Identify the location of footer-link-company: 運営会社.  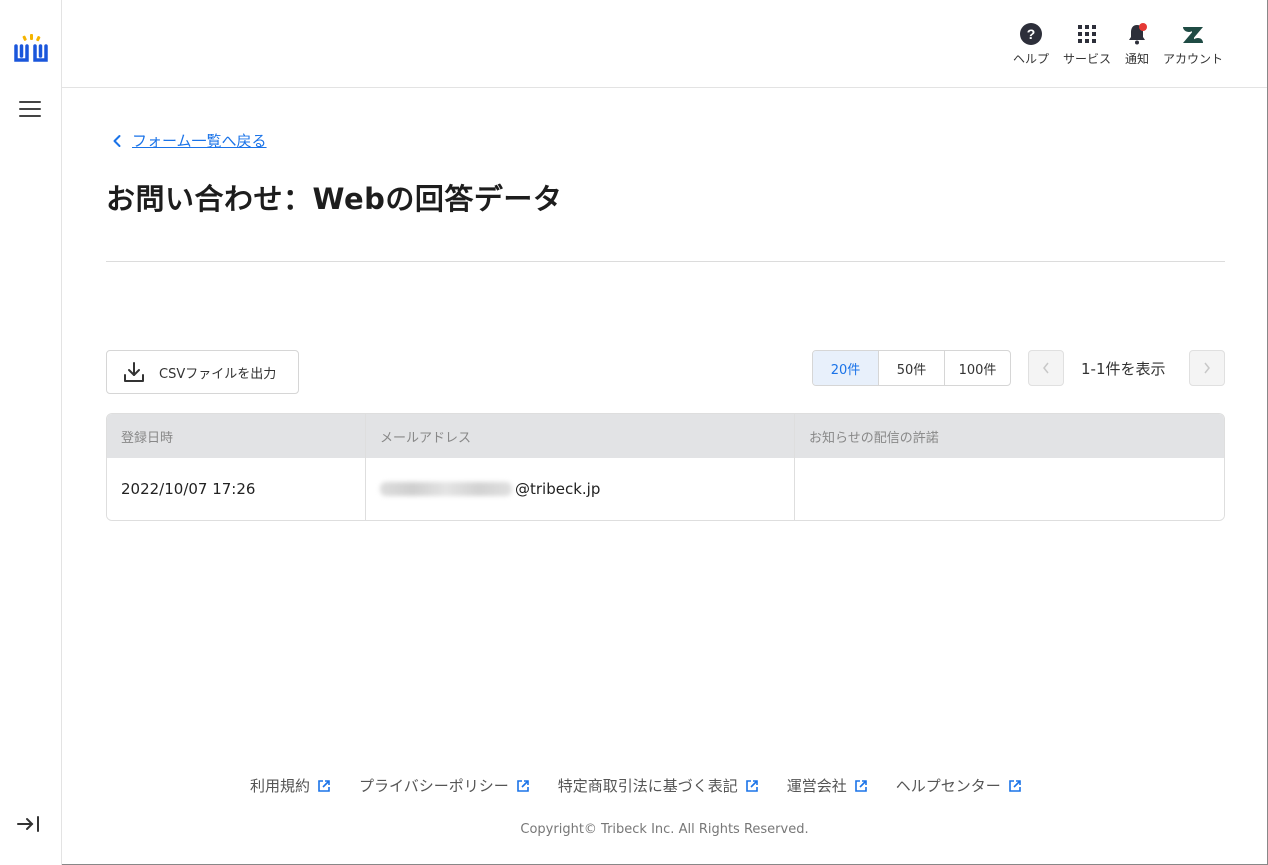
(827, 785).